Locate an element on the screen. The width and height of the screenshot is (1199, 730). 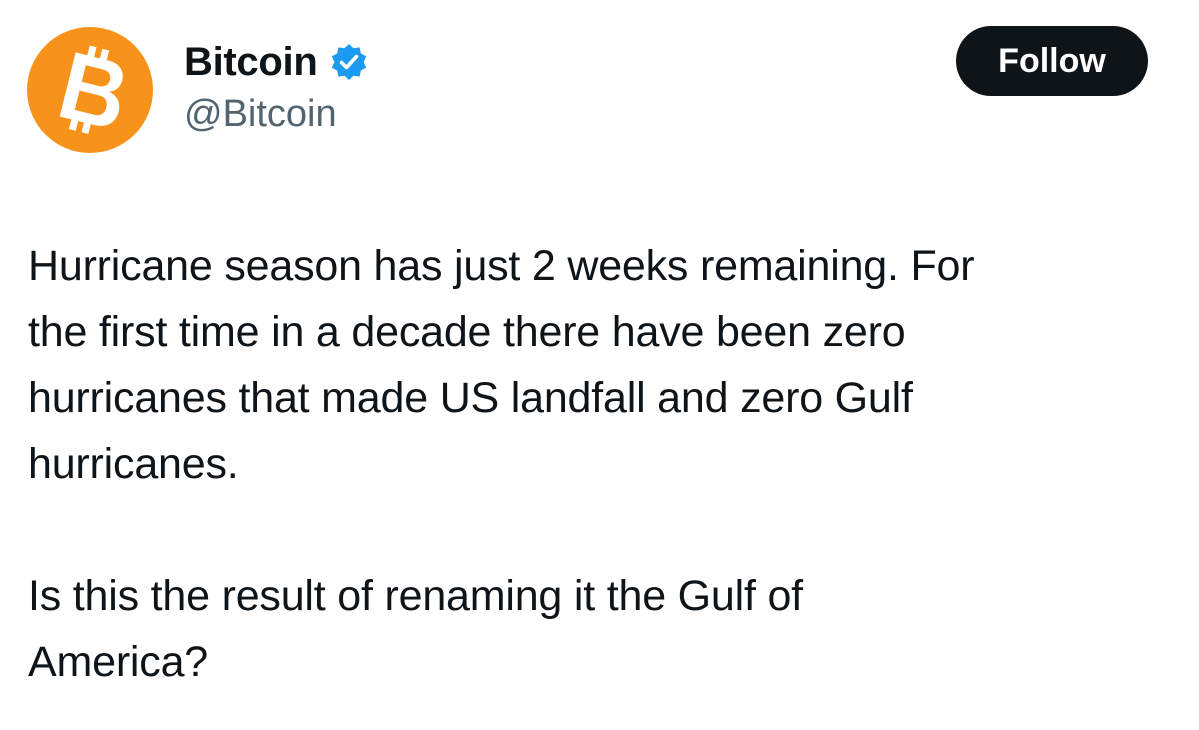
follow-button: Follow is located at coordinates (1052, 61).